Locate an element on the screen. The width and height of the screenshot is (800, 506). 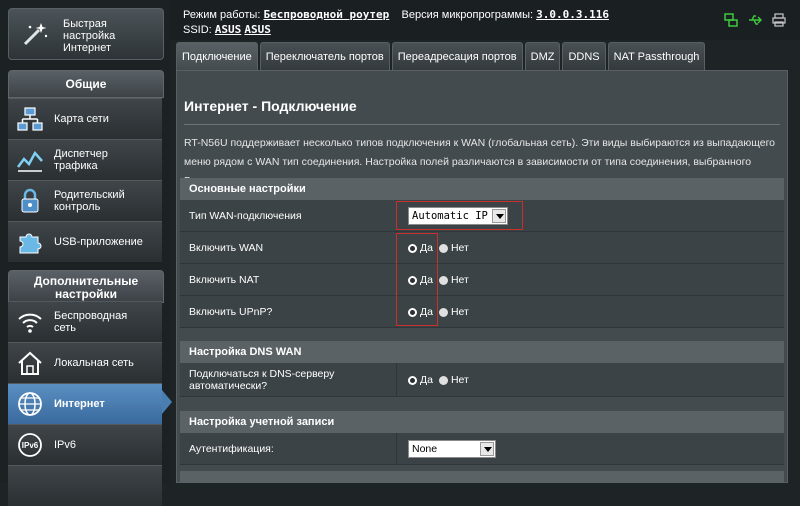
ssid-line: SSID: ASUS ASUS is located at coordinates (227, 29).